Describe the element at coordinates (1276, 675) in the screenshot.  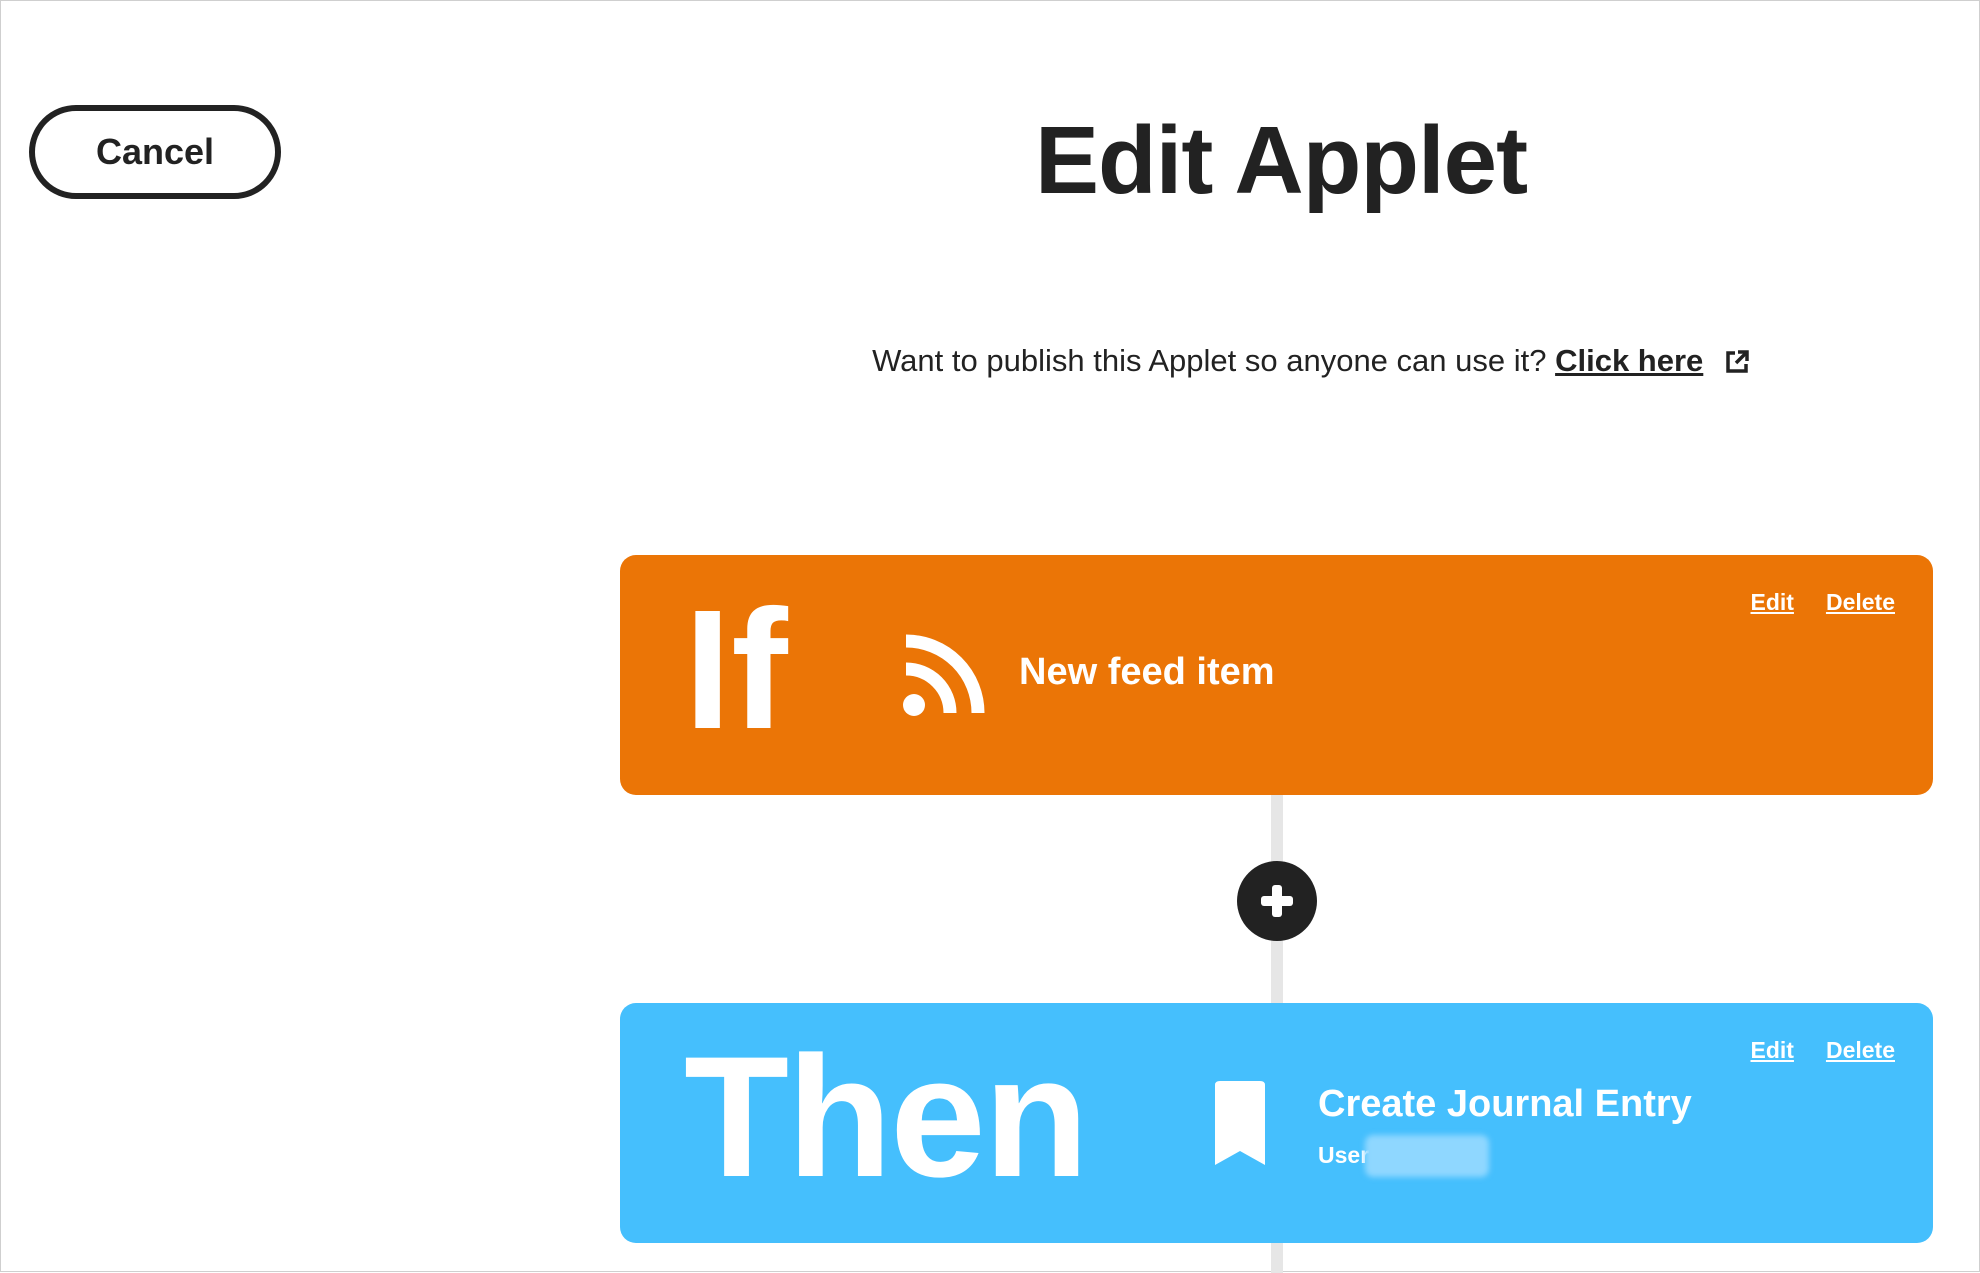
I see `trigger-card: If New feed item Edit Delete` at that location.